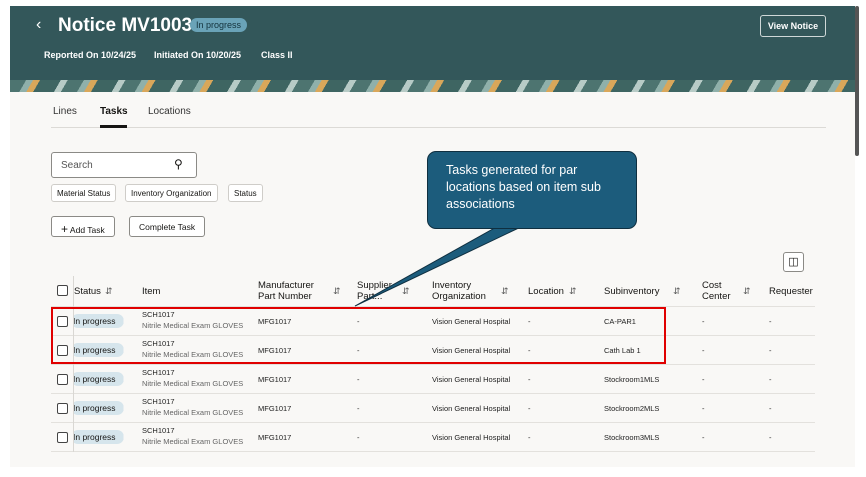 The height and width of the screenshot is (477, 866). Describe the element at coordinates (151, 291) in the screenshot. I see `header-item: Item` at that location.